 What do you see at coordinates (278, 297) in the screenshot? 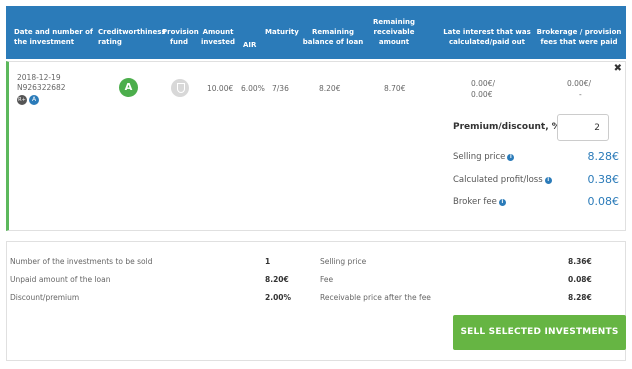
I see `summary-discount-value: 2.00%` at bounding box center [278, 297].